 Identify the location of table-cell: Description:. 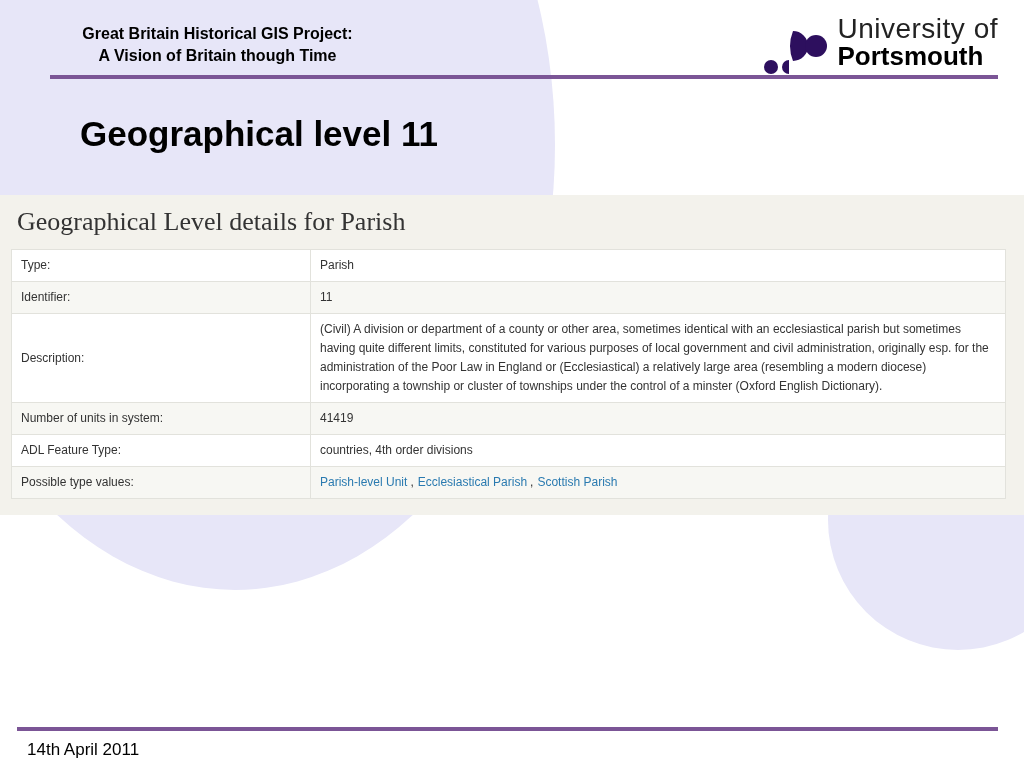
(161, 358).